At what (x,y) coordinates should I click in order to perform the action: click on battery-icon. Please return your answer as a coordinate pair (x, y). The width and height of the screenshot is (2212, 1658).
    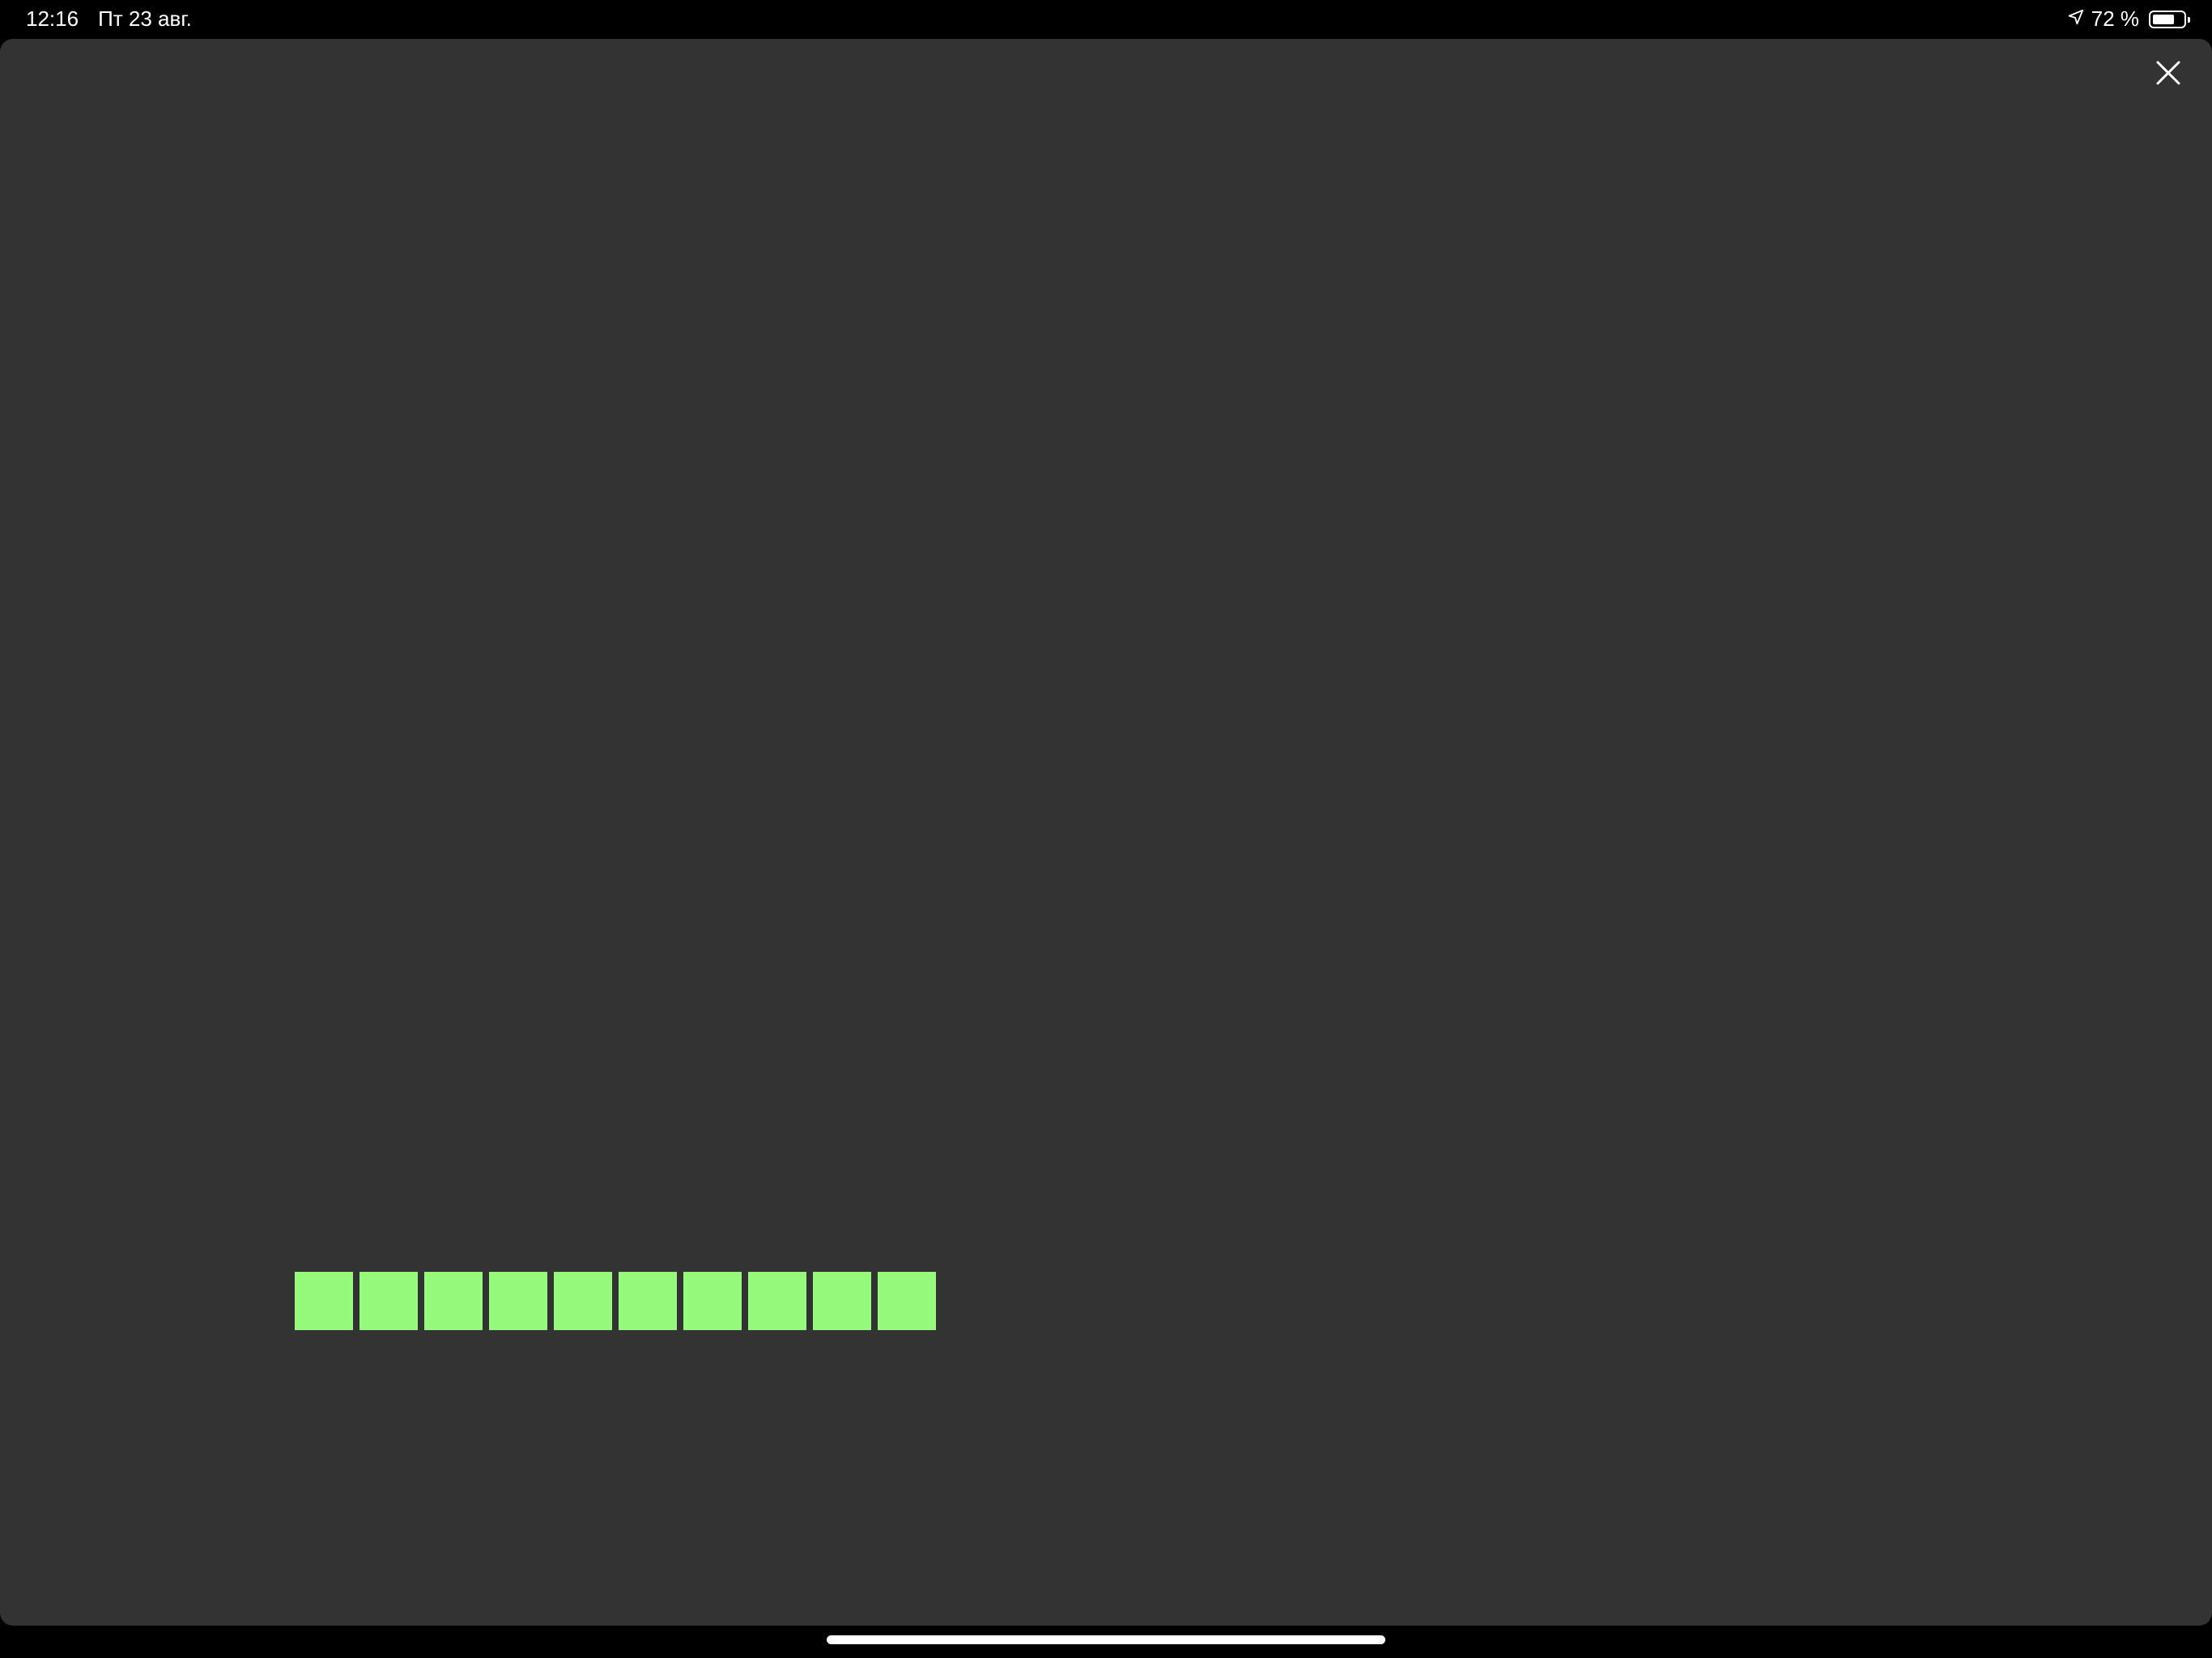
    Looking at the image, I should click on (2169, 19).